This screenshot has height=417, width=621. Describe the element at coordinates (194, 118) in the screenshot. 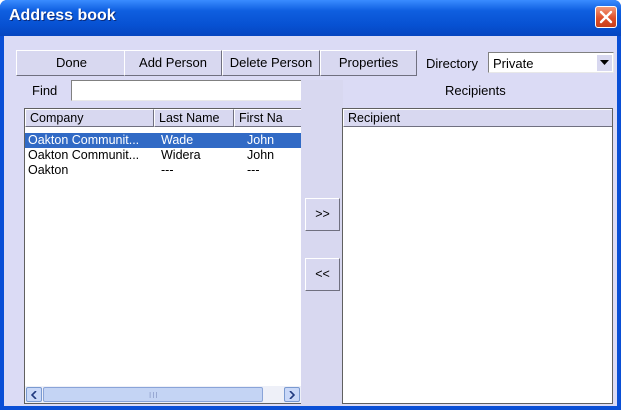

I see `column-header-last-name: Last Name` at that location.